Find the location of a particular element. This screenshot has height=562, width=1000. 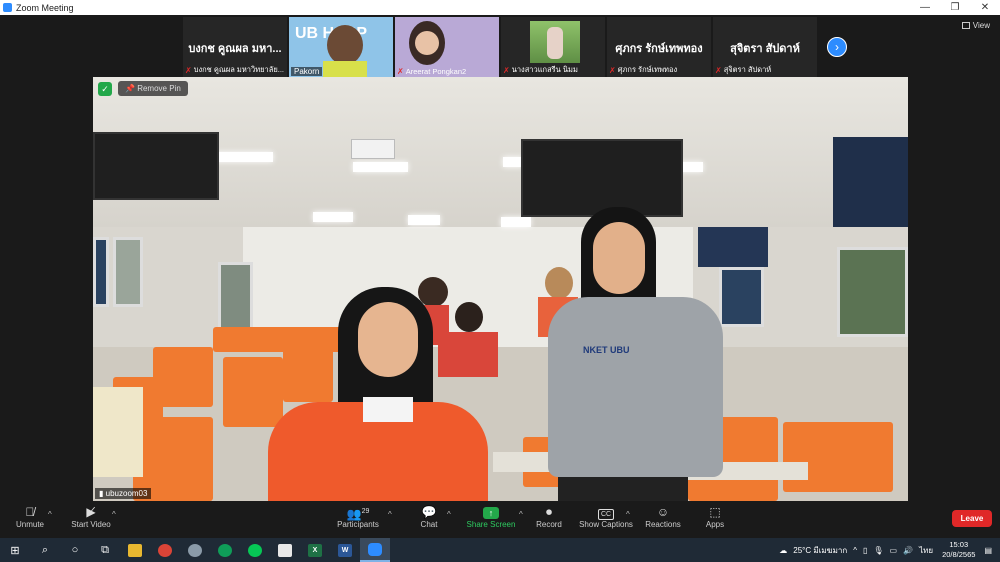

cortana-icon: ○ is located at coordinates (75, 550).